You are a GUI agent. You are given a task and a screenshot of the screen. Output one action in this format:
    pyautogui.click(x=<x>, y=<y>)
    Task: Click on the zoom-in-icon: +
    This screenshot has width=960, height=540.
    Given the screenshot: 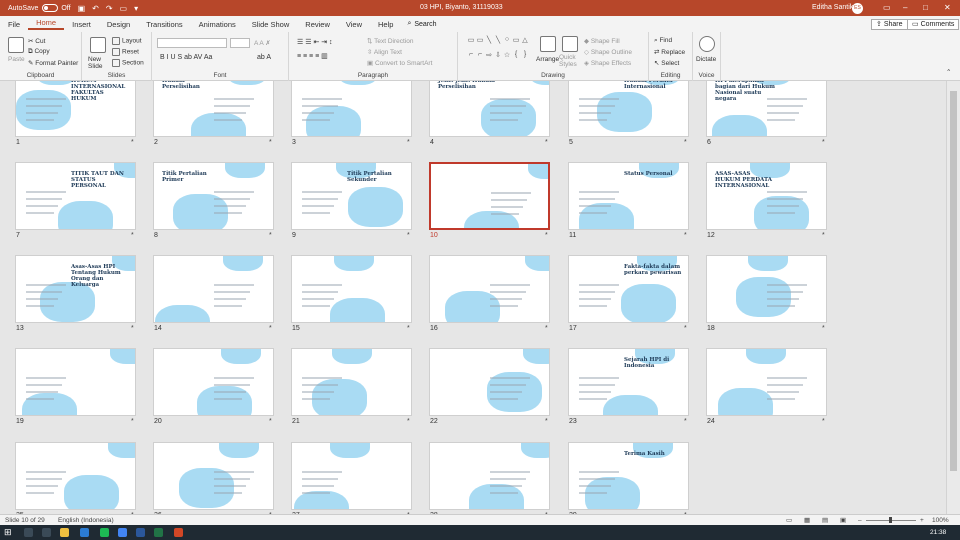 What is the action you would take?
    pyautogui.click(x=922, y=520)
    